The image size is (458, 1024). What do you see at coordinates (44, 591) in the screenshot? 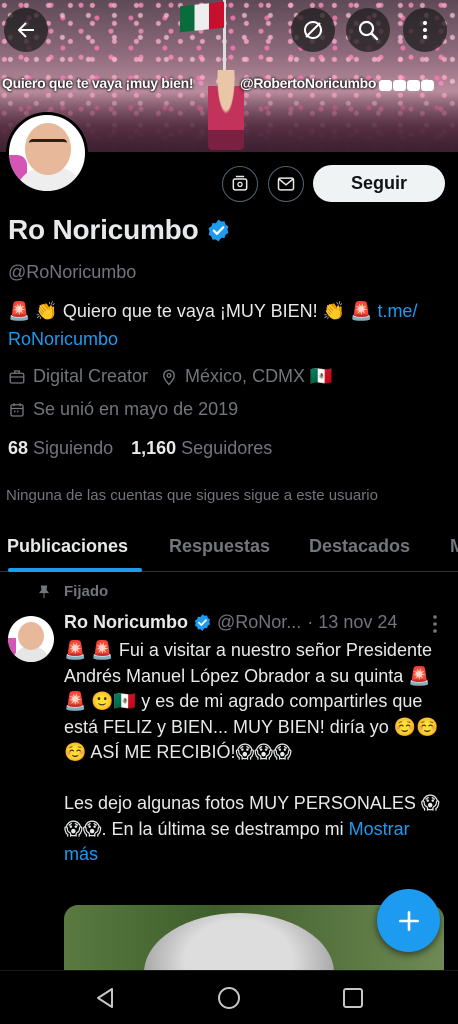
I see `pin-icon` at bounding box center [44, 591].